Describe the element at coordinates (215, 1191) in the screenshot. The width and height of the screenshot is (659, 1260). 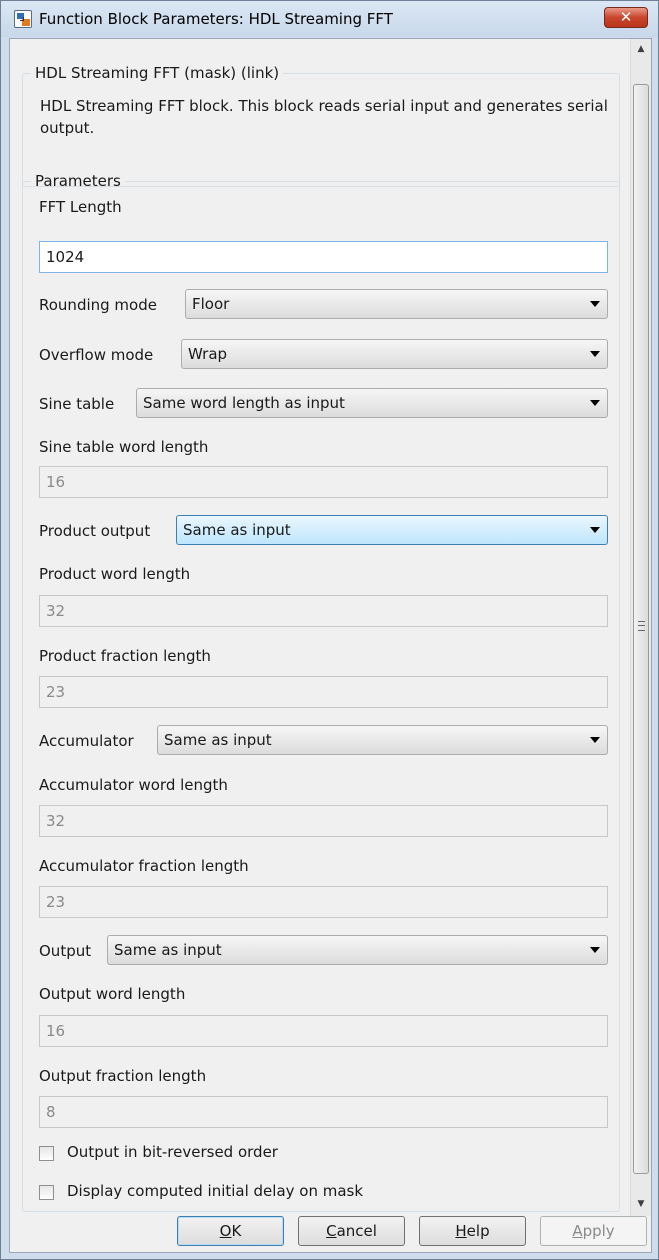
I see `display-delay-label: Display computed initial delay on mask` at that location.